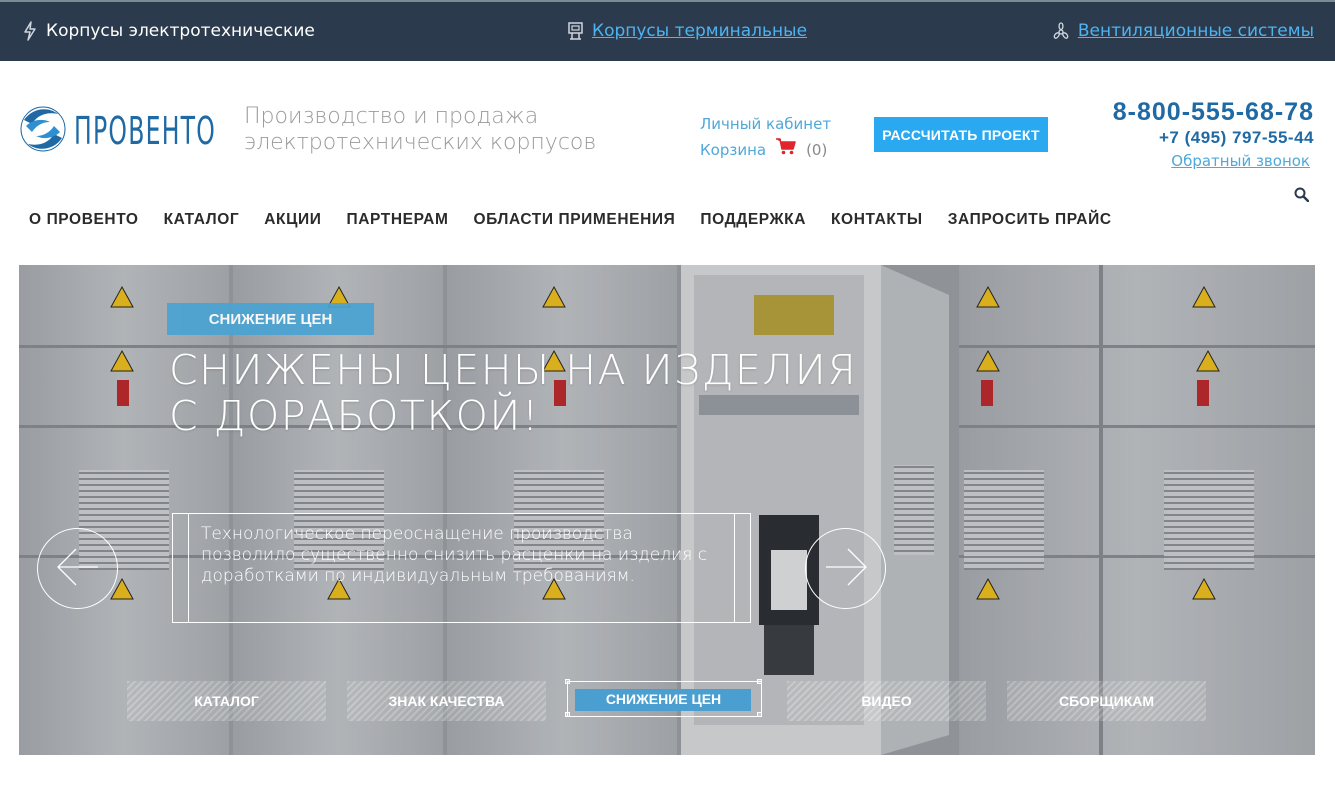 The image size is (1335, 797). I want to click on topbar-link-terminal: Корпусы терминальные, so click(687, 31).